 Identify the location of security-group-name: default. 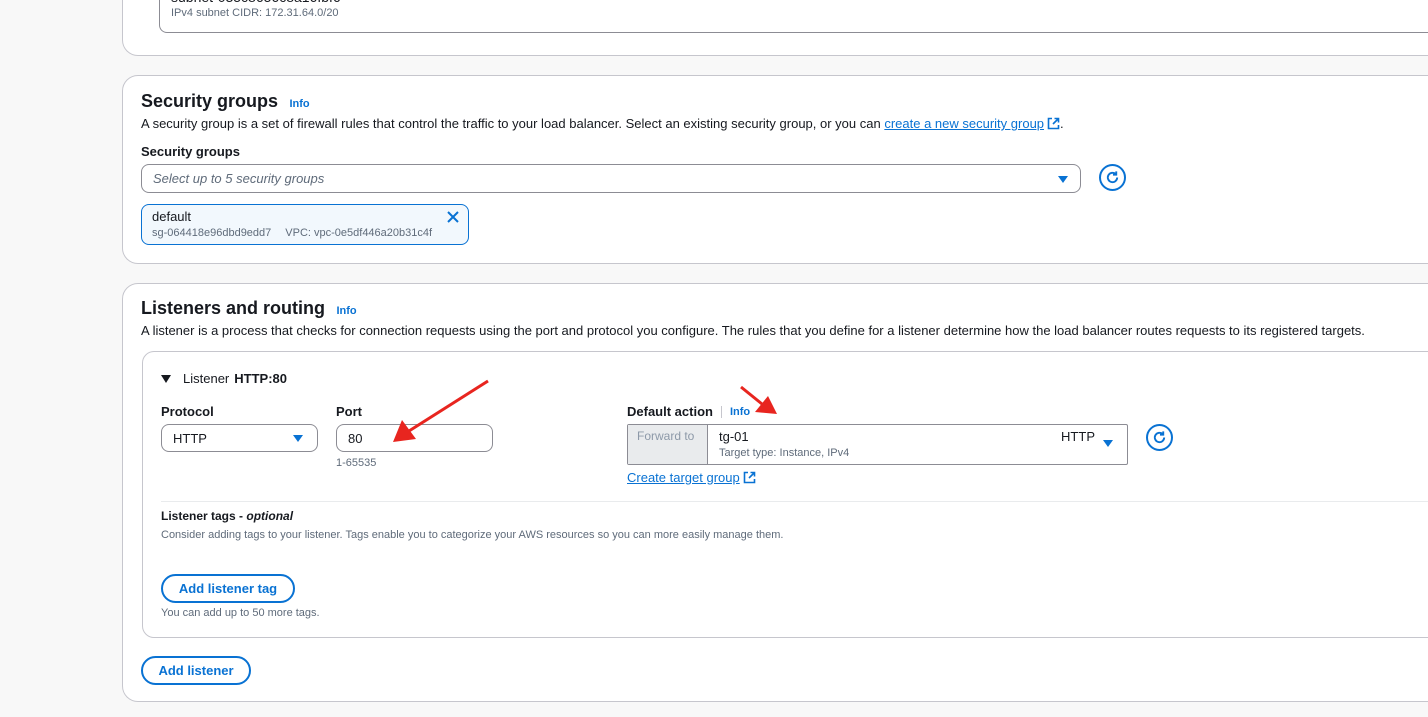
(172, 216).